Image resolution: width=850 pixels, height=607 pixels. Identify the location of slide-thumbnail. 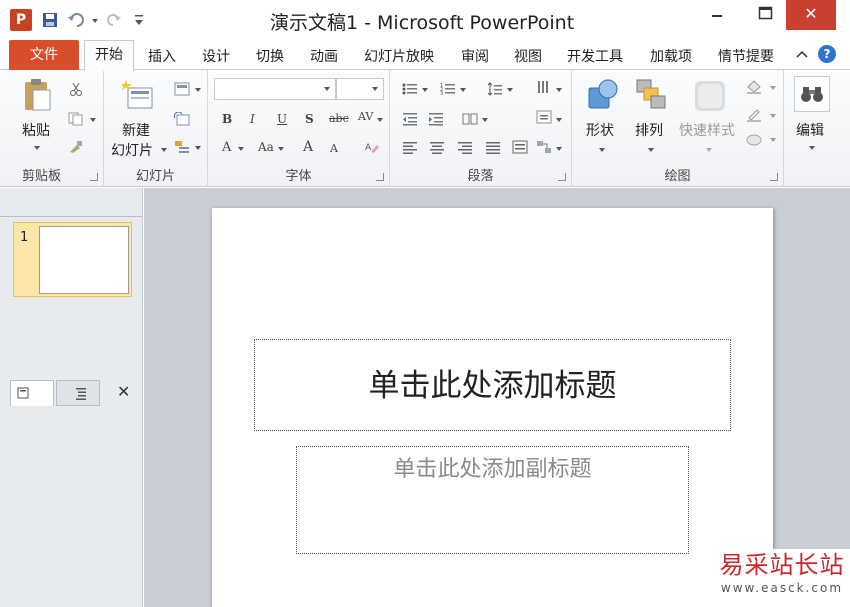
(72, 259).